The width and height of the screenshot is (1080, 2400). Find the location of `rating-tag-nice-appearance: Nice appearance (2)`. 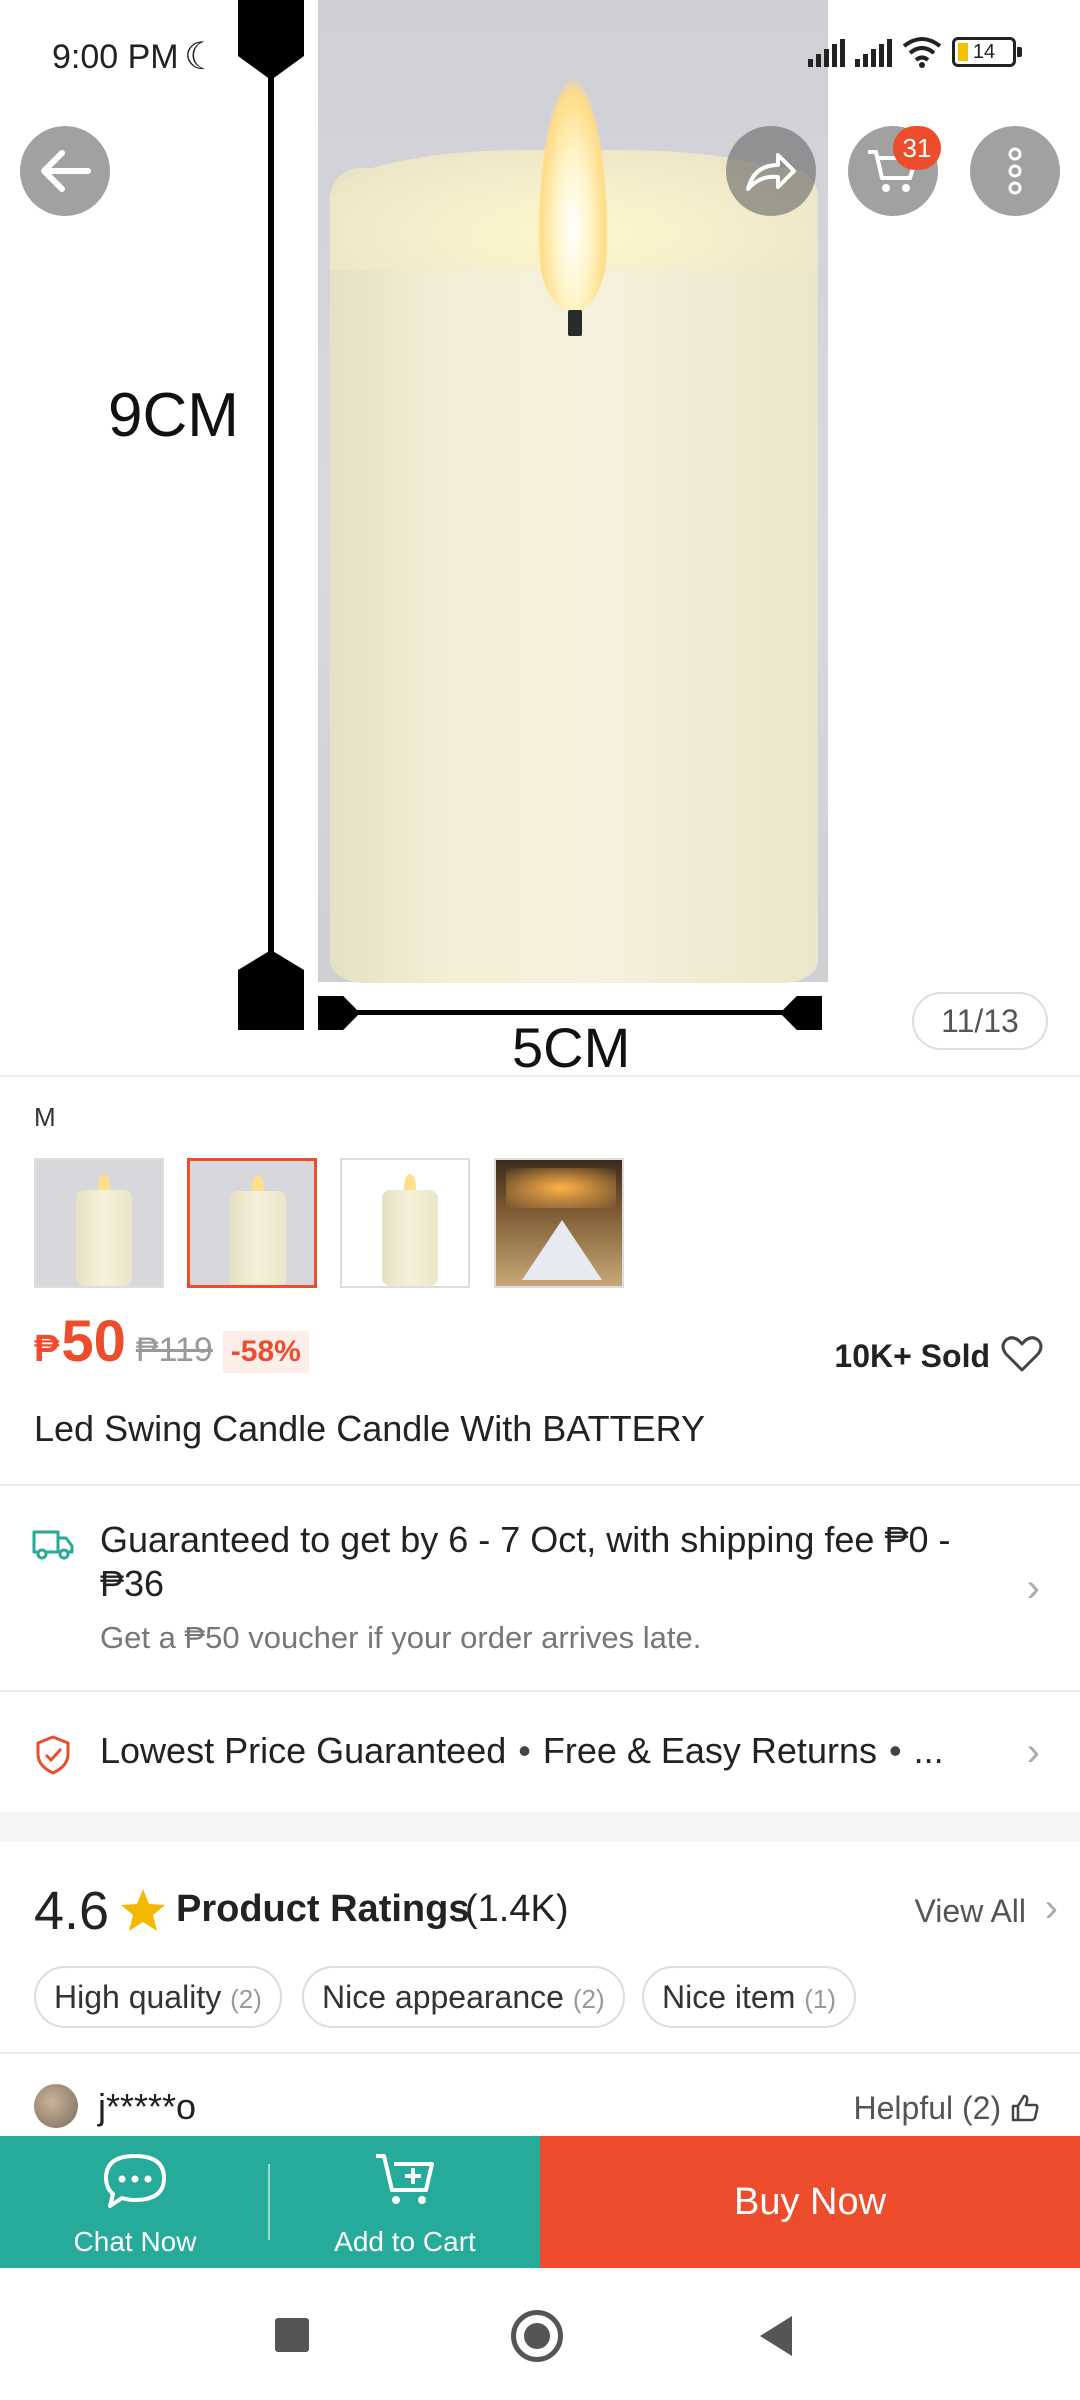

rating-tag-nice-appearance: Nice appearance (2) is located at coordinates (463, 1997).